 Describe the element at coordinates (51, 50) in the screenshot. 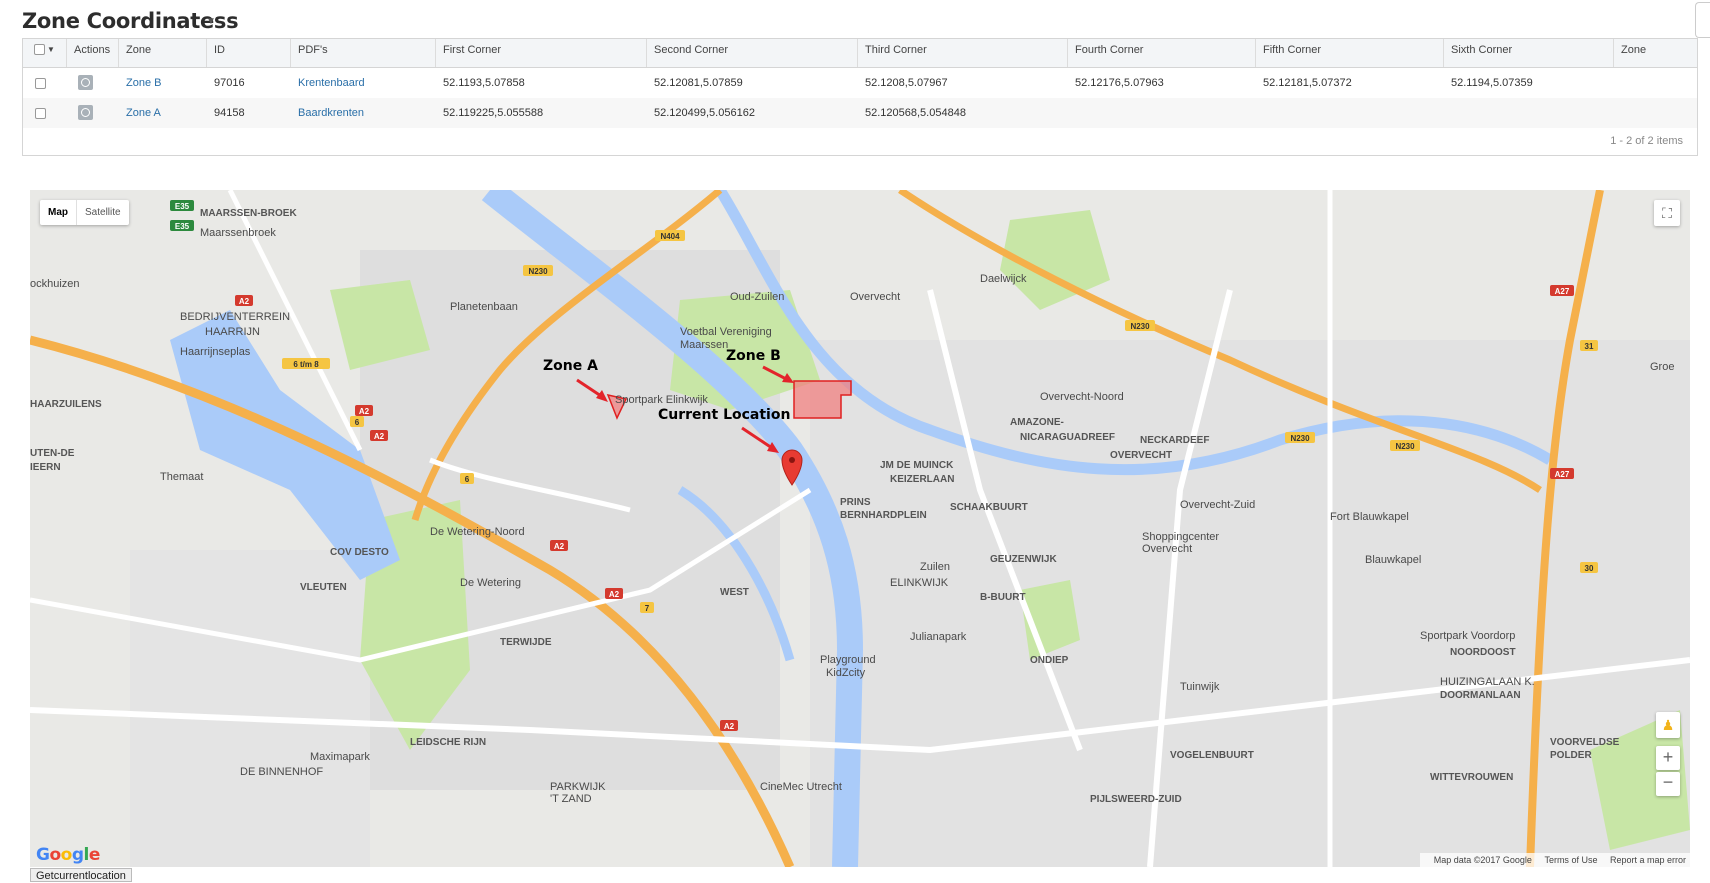

I see `select-caret-icon: ▼` at that location.